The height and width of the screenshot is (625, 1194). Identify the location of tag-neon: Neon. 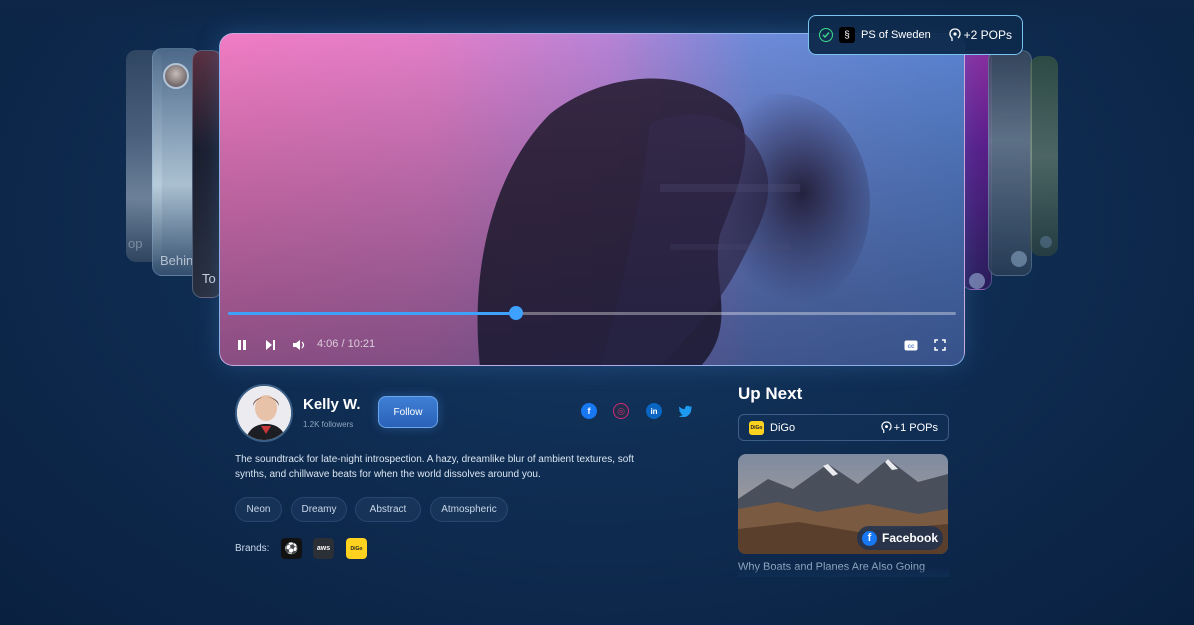
(258, 509).